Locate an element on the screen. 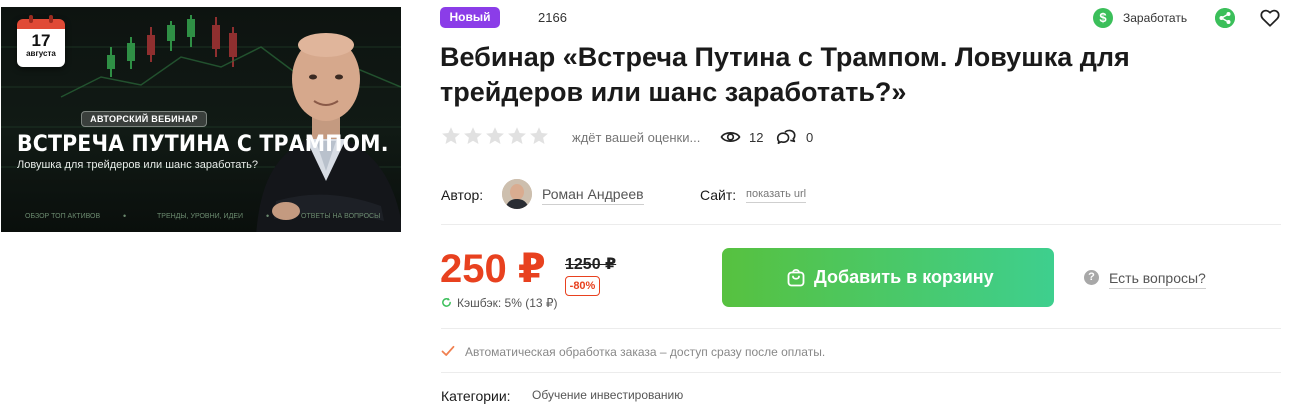 This screenshot has width=1294, height=413. questions-link: Есть вопросы? is located at coordinates (1157, 279).